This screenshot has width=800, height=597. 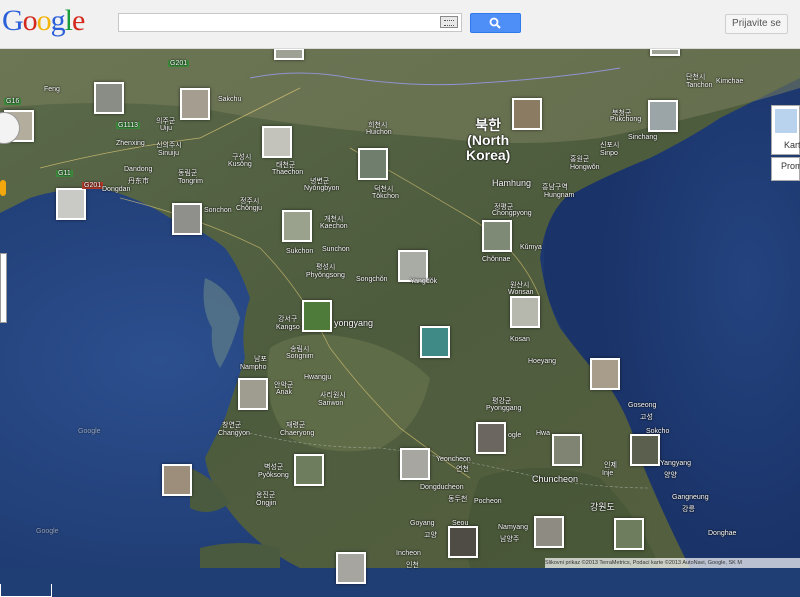 I want to click on place-label: Kimchae, so click(x=730, y=81).